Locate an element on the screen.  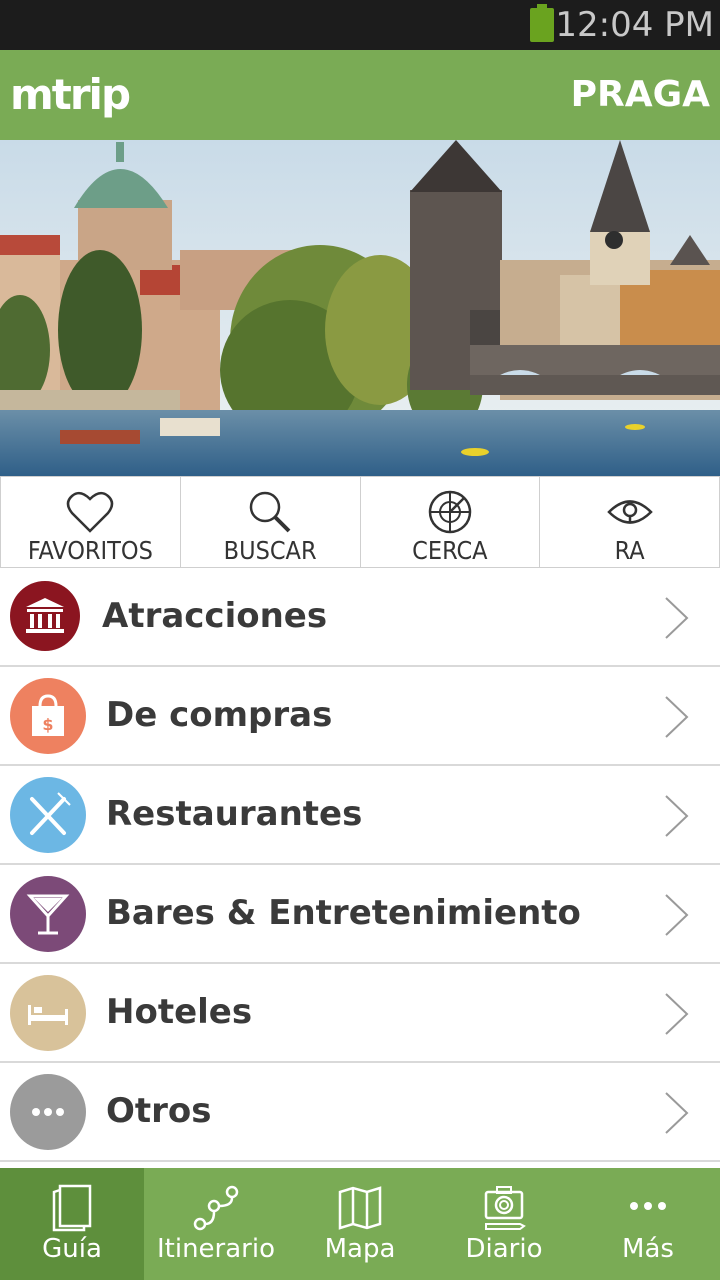
fork-knife-icon is located at coordinates (50, 813).